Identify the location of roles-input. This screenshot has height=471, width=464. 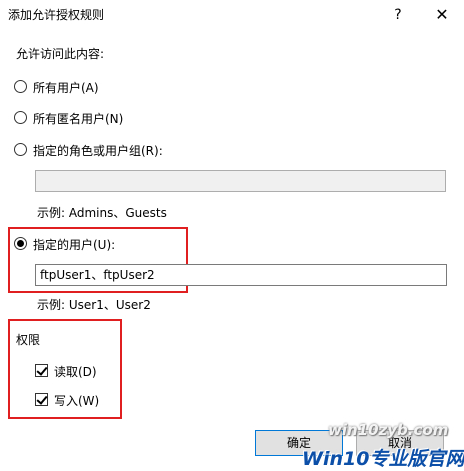
(240, 181).